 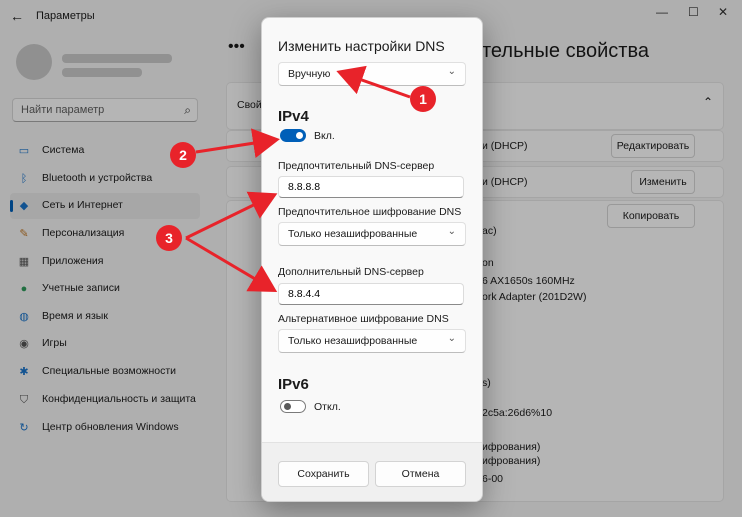 What do you see at coordinates (183, 155) in the screenshot?
I see `annotation-badge-2: 2` at bounding box center [183, 155].